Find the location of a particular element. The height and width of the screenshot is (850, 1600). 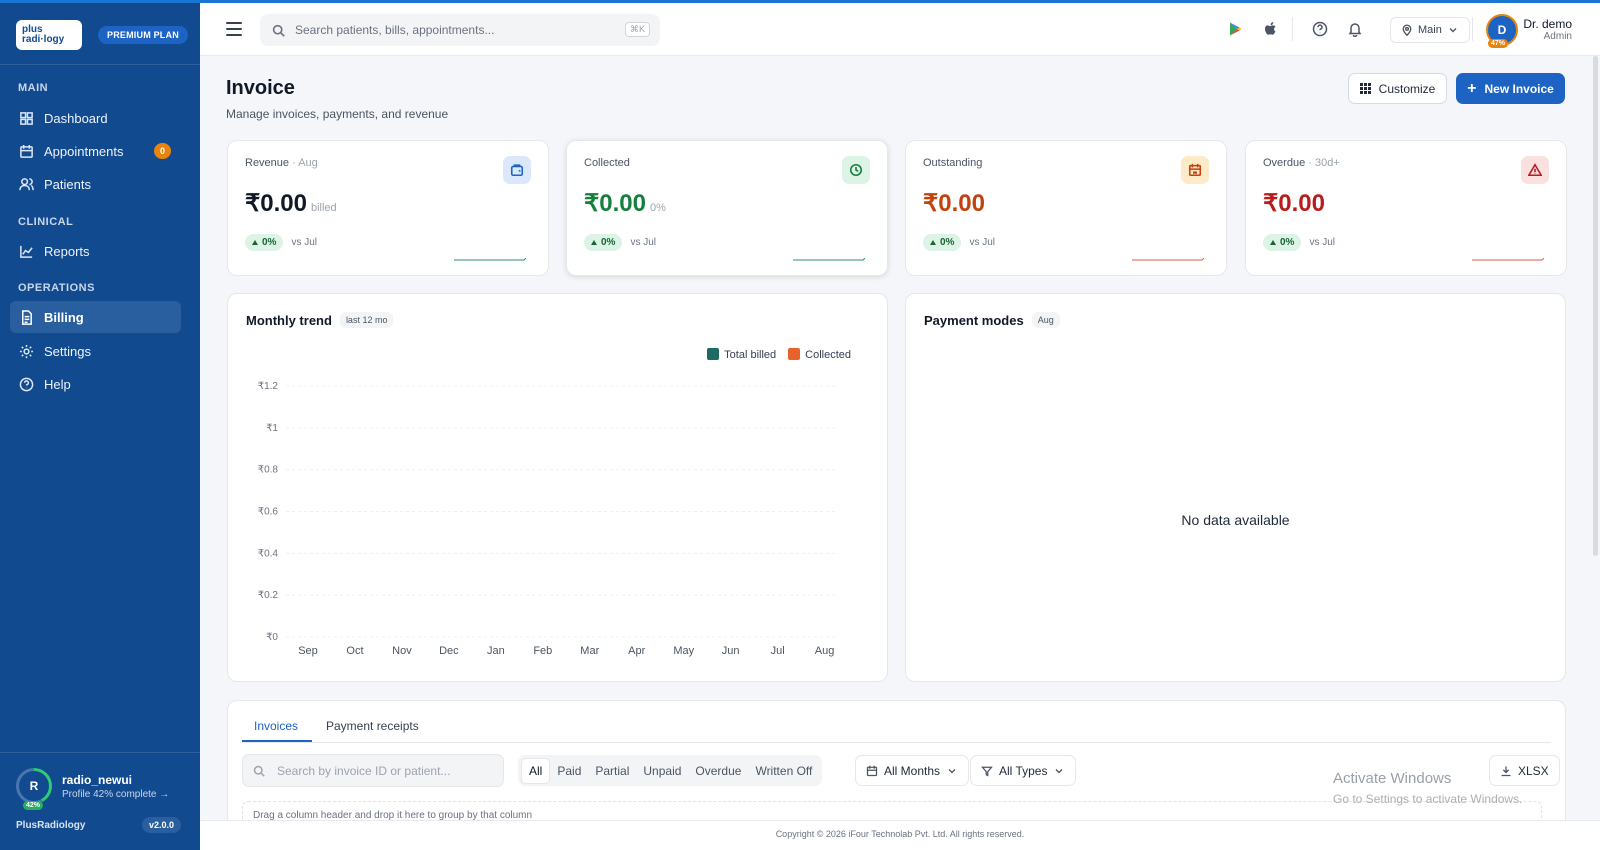

kpi-label: Collected is located at coordinates (607, 163).